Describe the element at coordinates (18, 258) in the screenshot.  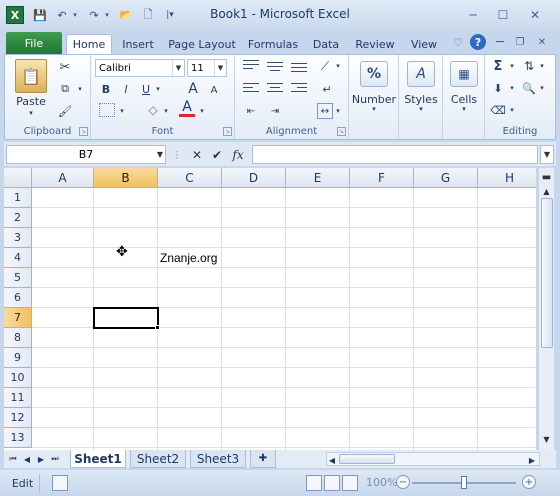
I see `row-header-4: 4` at that location.